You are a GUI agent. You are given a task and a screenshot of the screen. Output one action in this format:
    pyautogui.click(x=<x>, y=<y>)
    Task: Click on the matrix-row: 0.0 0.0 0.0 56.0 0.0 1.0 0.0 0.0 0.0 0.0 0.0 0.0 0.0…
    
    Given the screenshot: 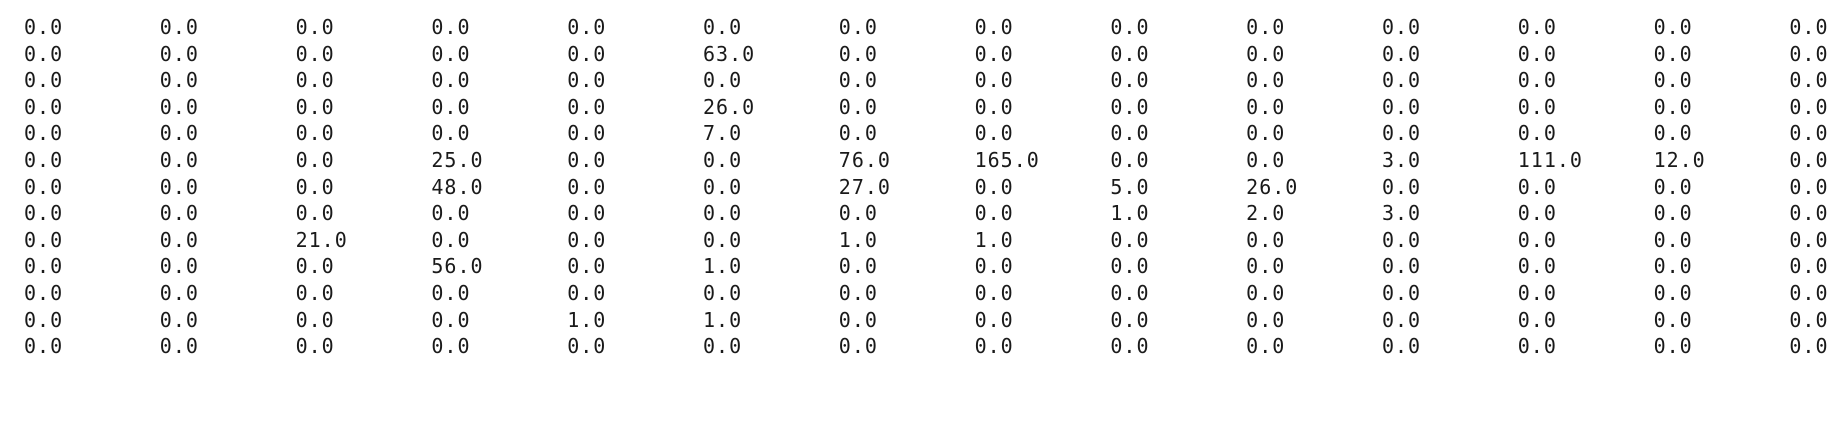 What is the action you would take?
    pyautogui.click(x=934, y=266)
    